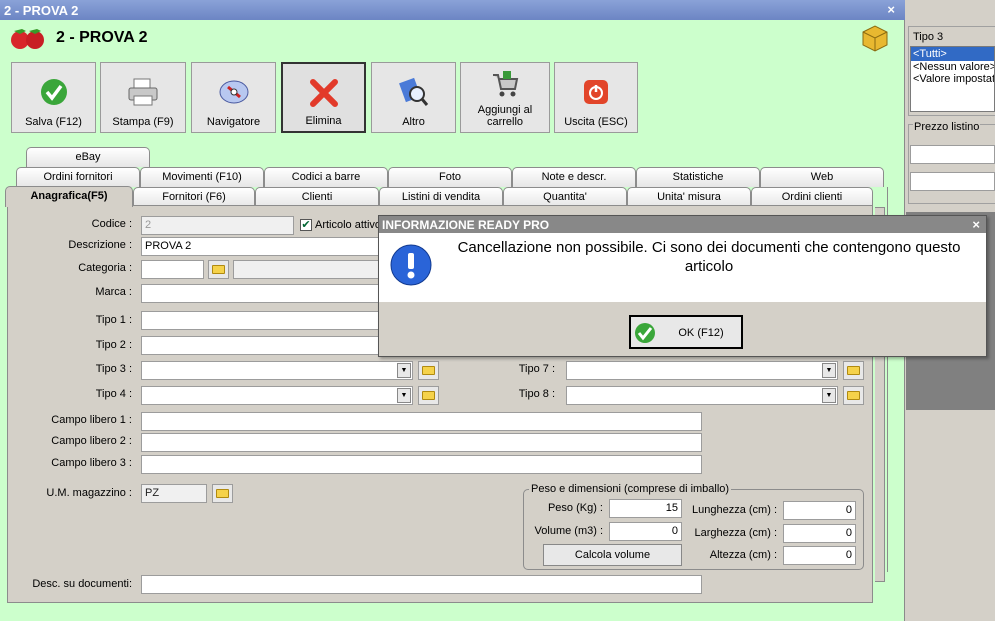 This screenshot has width=995, height=621. I want to click on tab-fornitori: Fornitori (F6), so click(194, 197).